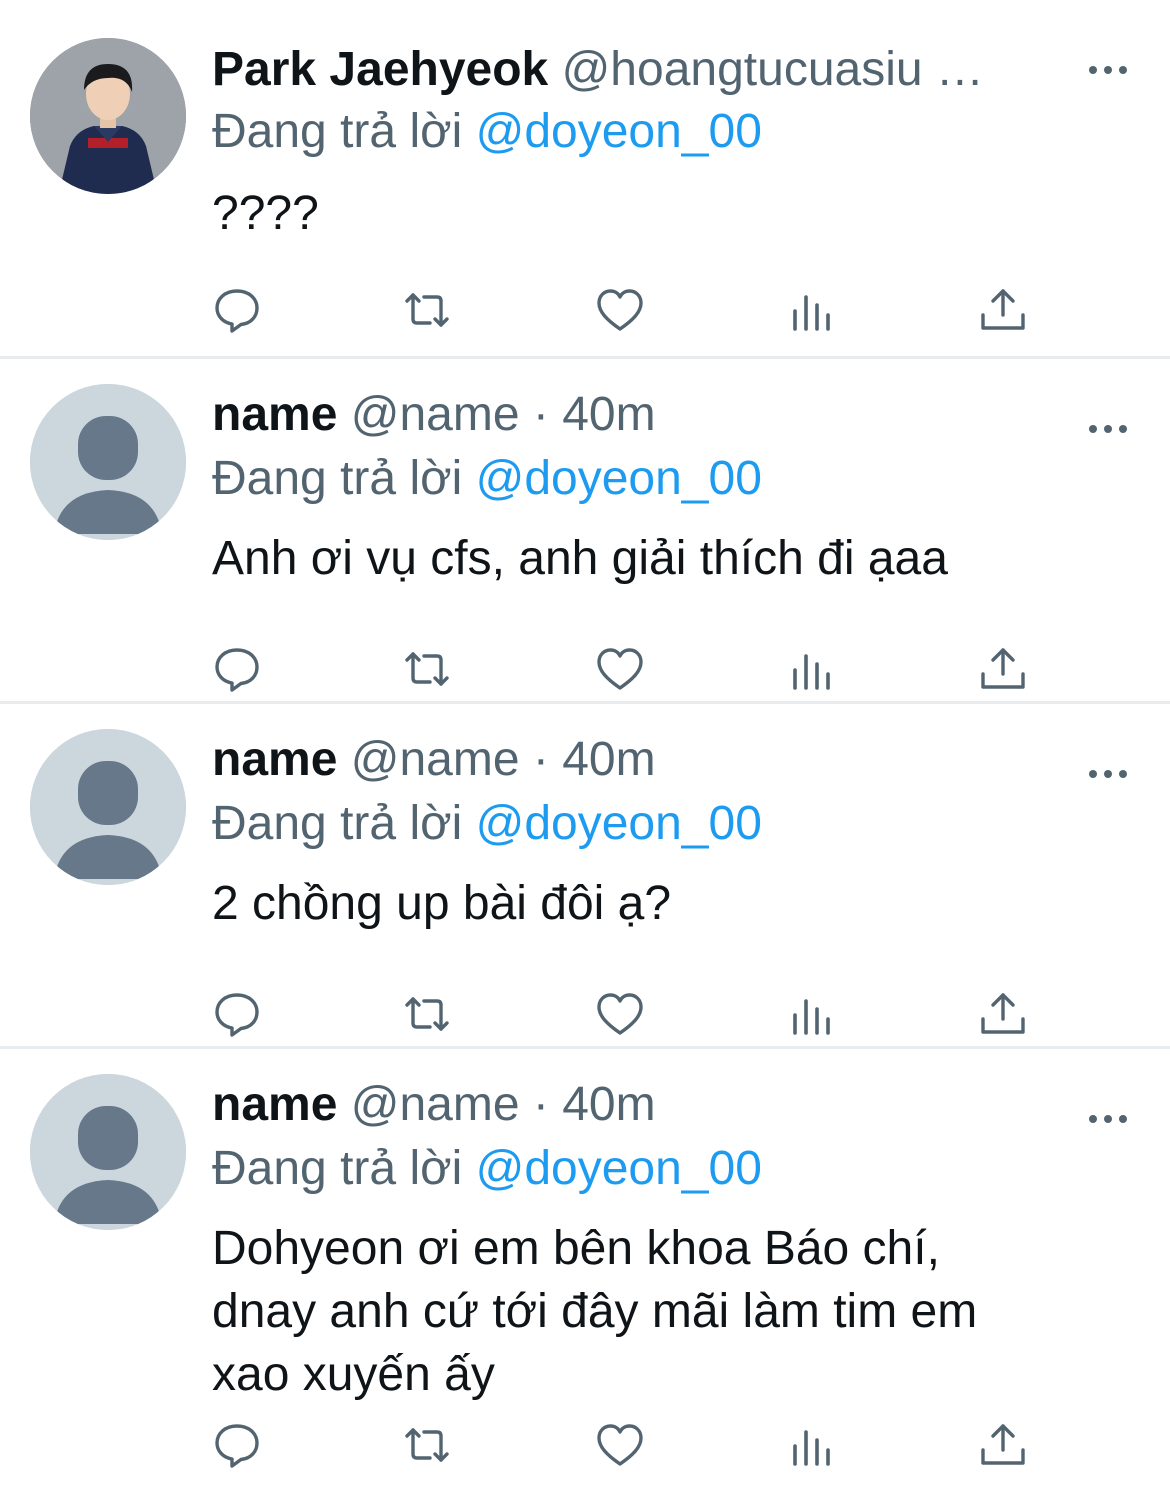 This screenshot has height=1497, width=1170. What do you see at coordinates (265, 213) in the screenshot?
I see `tweet-text: ????` at bounding box center [265, 213].